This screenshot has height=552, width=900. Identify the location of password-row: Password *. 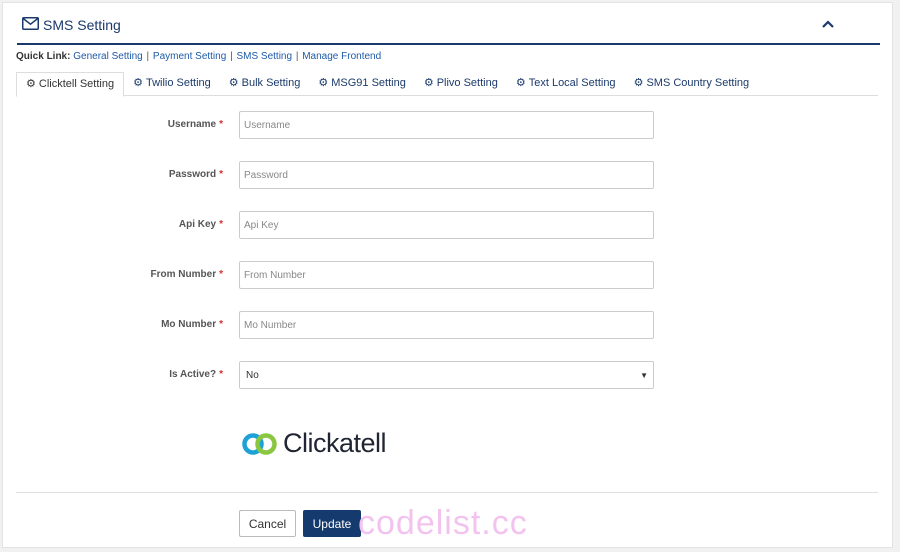
(450, 175).